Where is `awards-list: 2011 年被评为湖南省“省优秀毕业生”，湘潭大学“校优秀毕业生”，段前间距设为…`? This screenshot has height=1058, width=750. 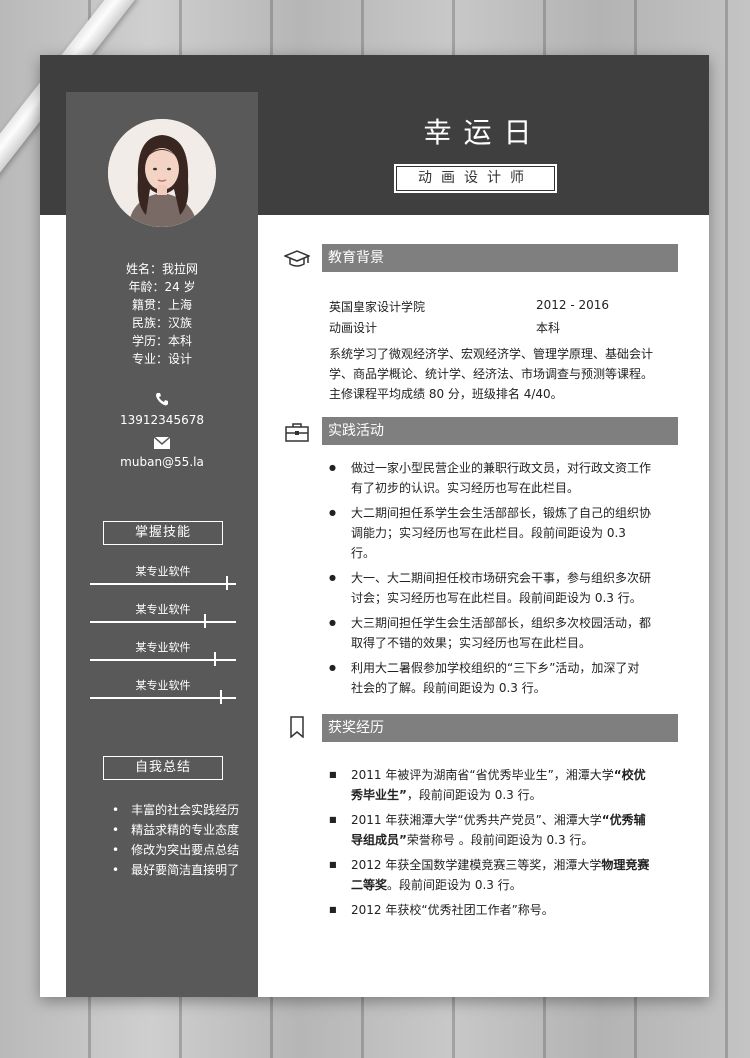 awards-list: 2011 年被评为湖南省“省优秀毕业生”，湘潭大学“校优秀毕业生”，段前间距设为… is located at coordinates (490, 845).